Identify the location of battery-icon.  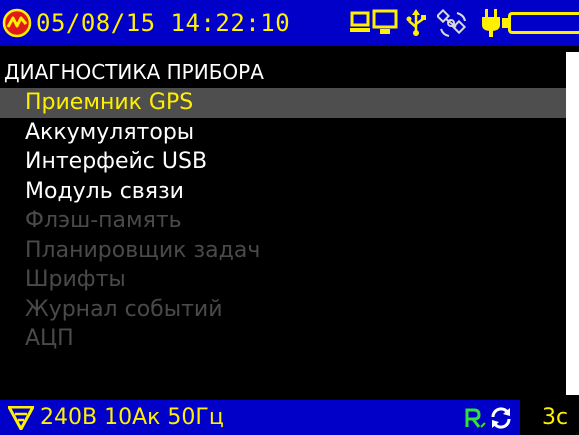
(543, 23).